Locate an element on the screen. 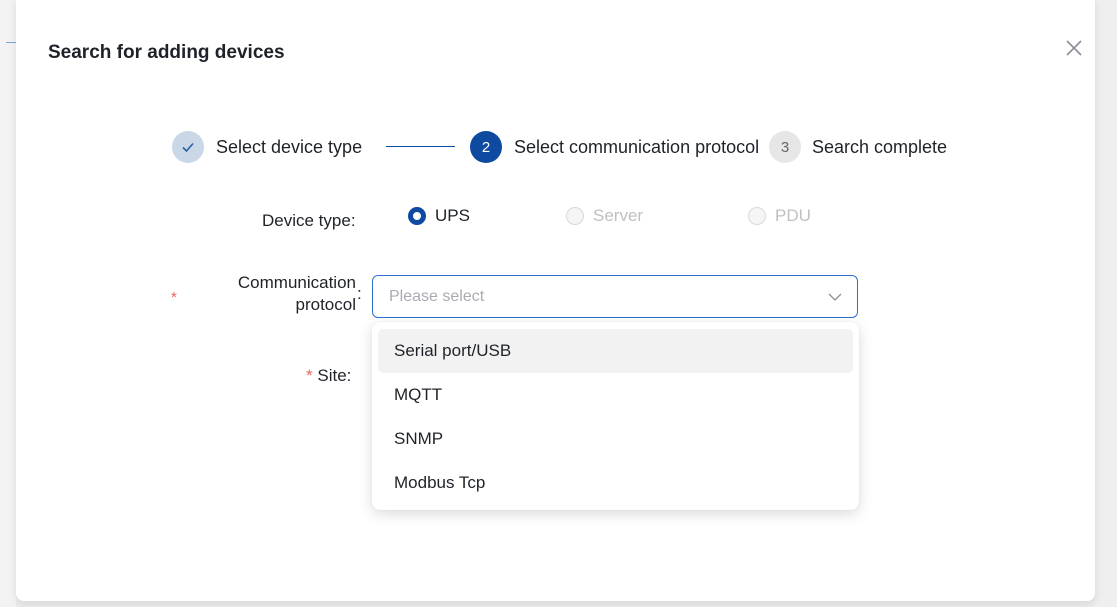 This screenshot has height=607, width=1117. step-connector is located at coordinates (420, 146).